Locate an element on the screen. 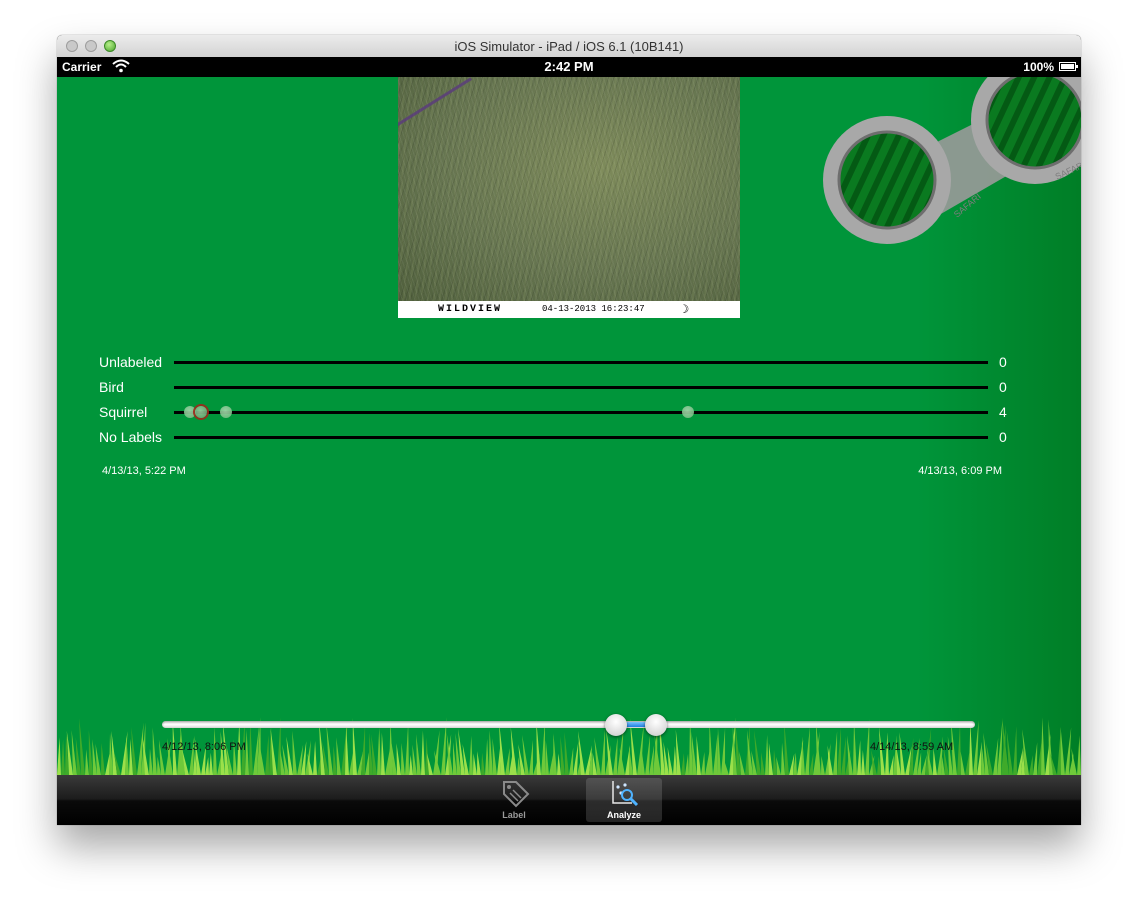 This screenshot has height=904, width=1138. track-count-squirrel: 4 is located at coordinates (1003, 412).